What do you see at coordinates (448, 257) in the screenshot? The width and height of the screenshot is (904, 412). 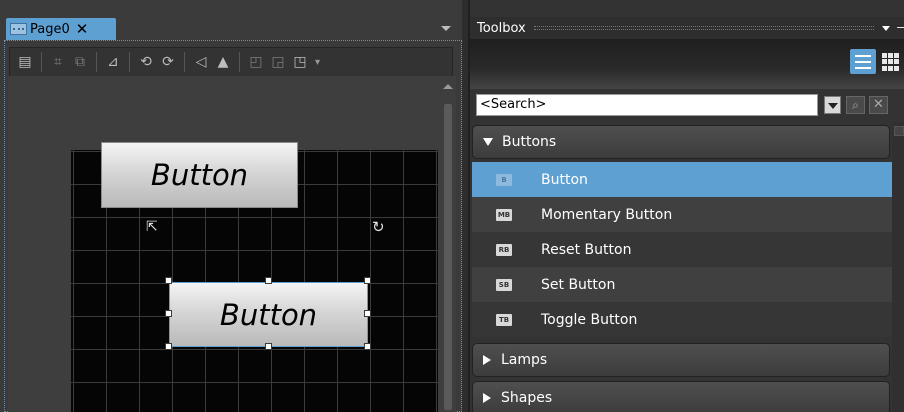 I see `scroll-thumb` at bounding box center [448, 257].